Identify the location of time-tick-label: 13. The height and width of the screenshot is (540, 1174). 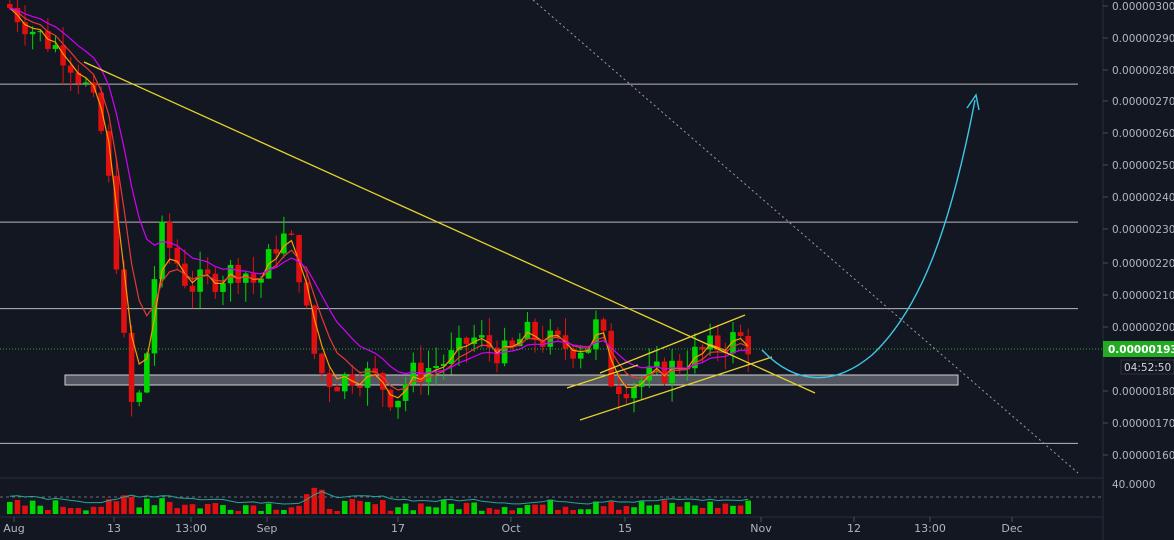
(114, 528).